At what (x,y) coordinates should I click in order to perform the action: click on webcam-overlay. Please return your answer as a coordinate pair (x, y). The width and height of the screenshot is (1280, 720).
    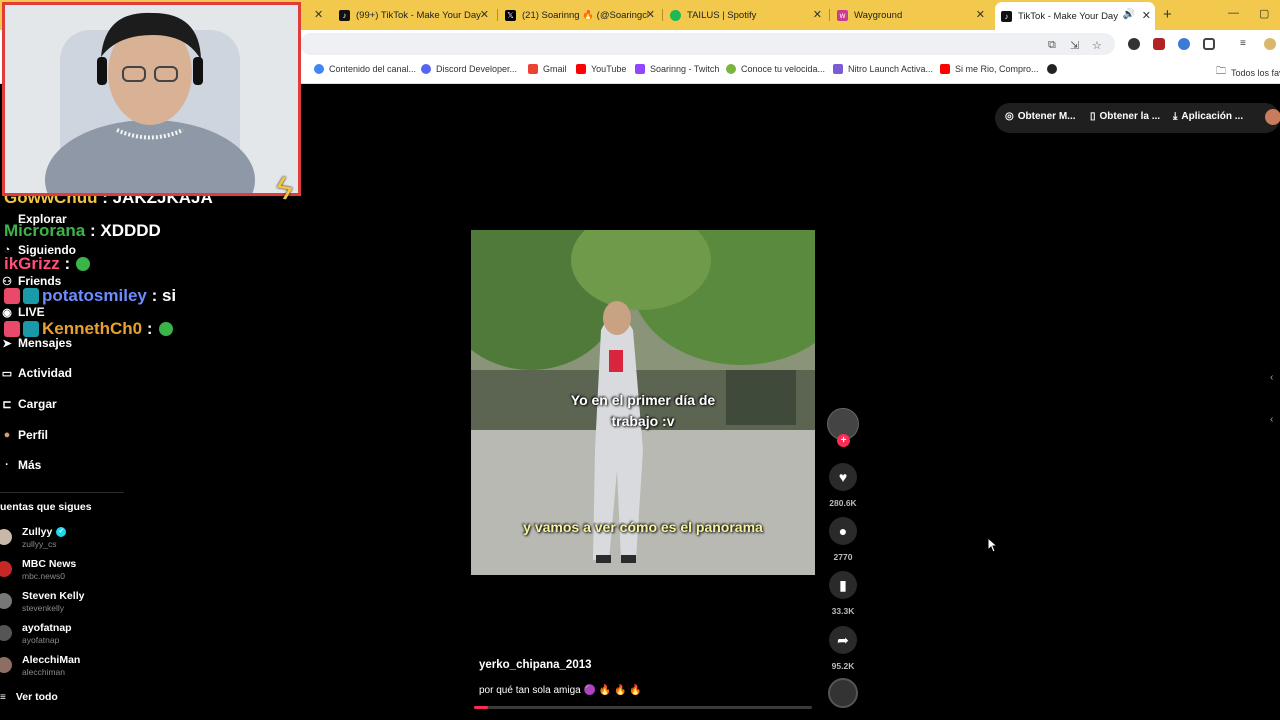
    Looking at the image, I should click on (151, 99).